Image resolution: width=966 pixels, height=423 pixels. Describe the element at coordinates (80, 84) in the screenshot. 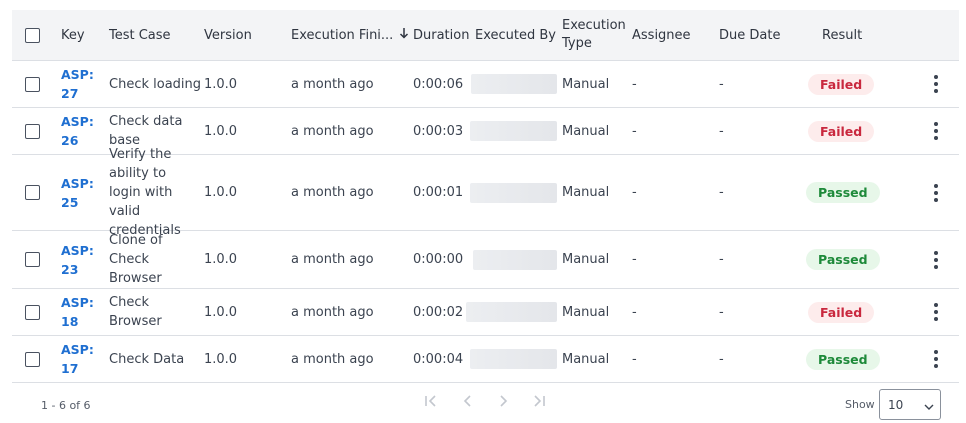

I see `test-case-key-link: ASP:27` at that location.